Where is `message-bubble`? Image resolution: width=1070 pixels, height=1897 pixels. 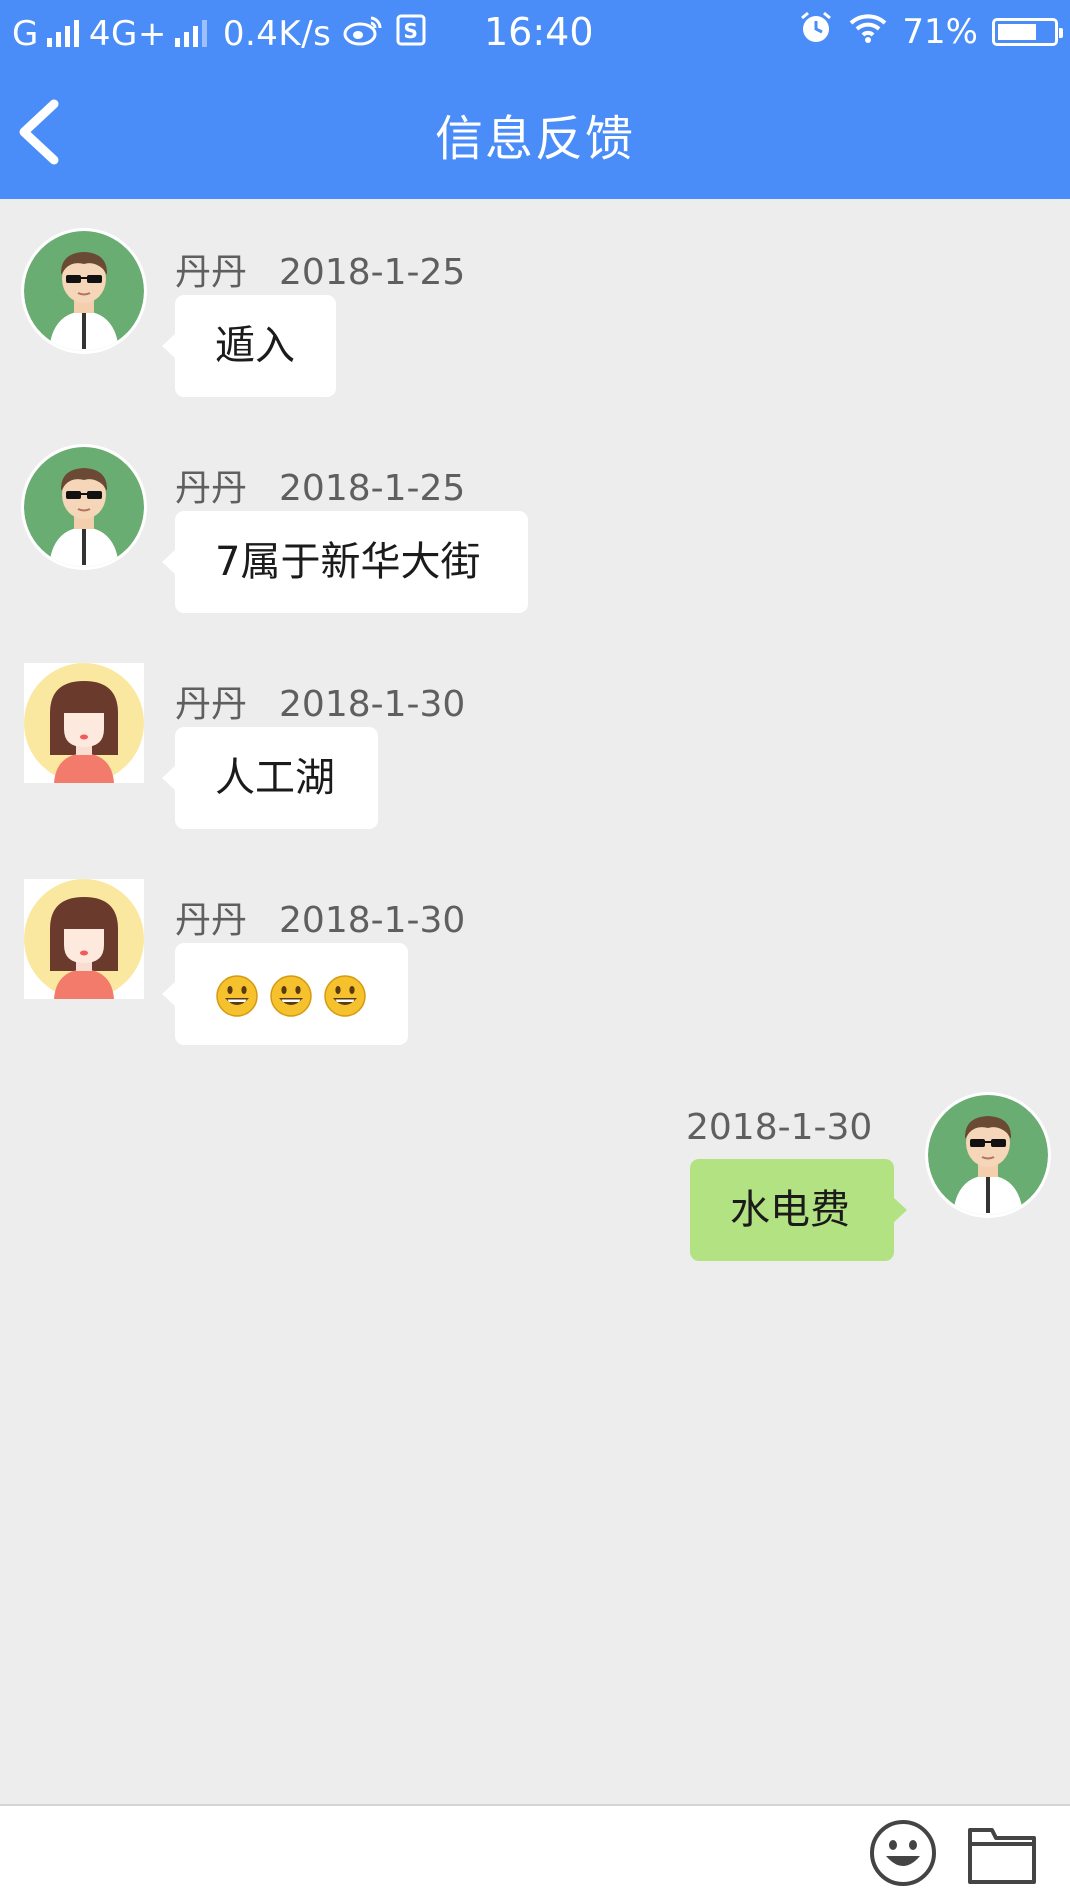
message-bubble is located at coordinates (285, 994).